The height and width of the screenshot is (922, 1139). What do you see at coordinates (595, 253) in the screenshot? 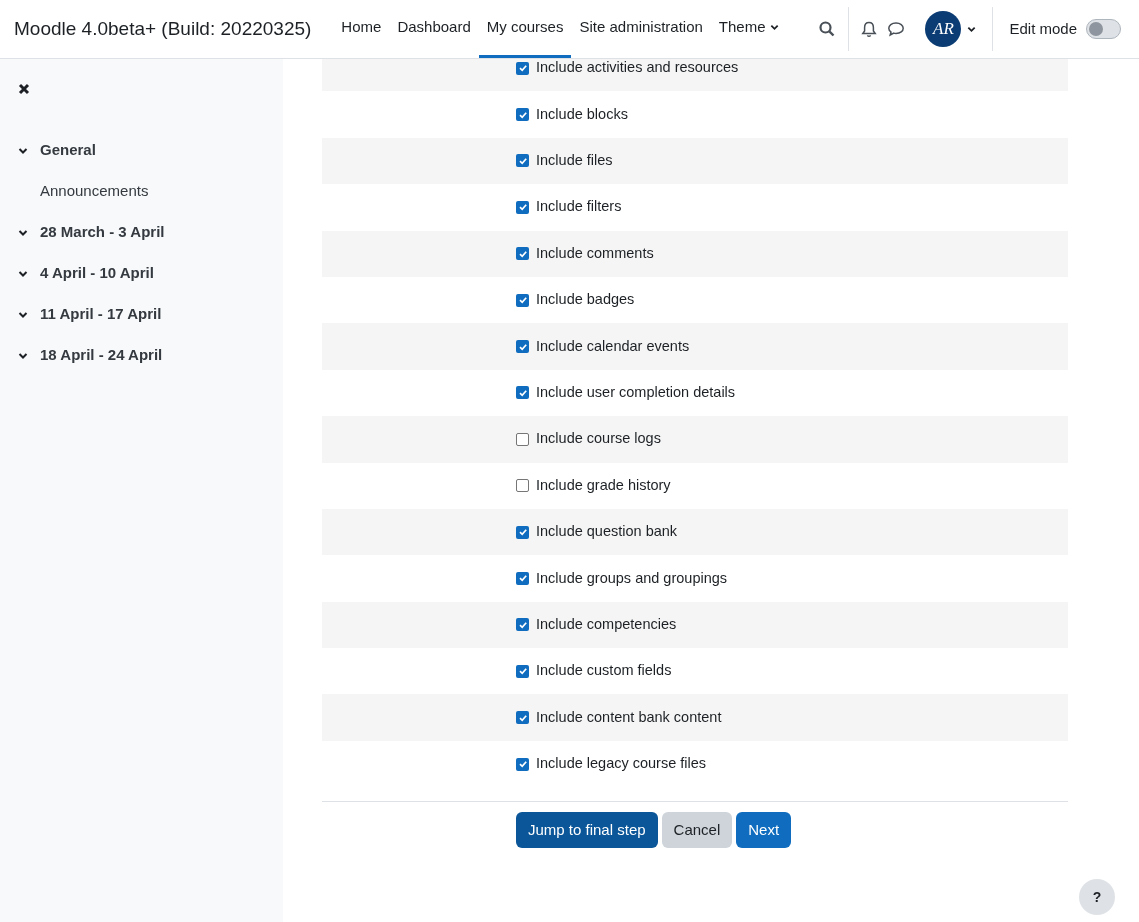
I see `checkbox-label: Include comments` at bounding box center [595, 253].